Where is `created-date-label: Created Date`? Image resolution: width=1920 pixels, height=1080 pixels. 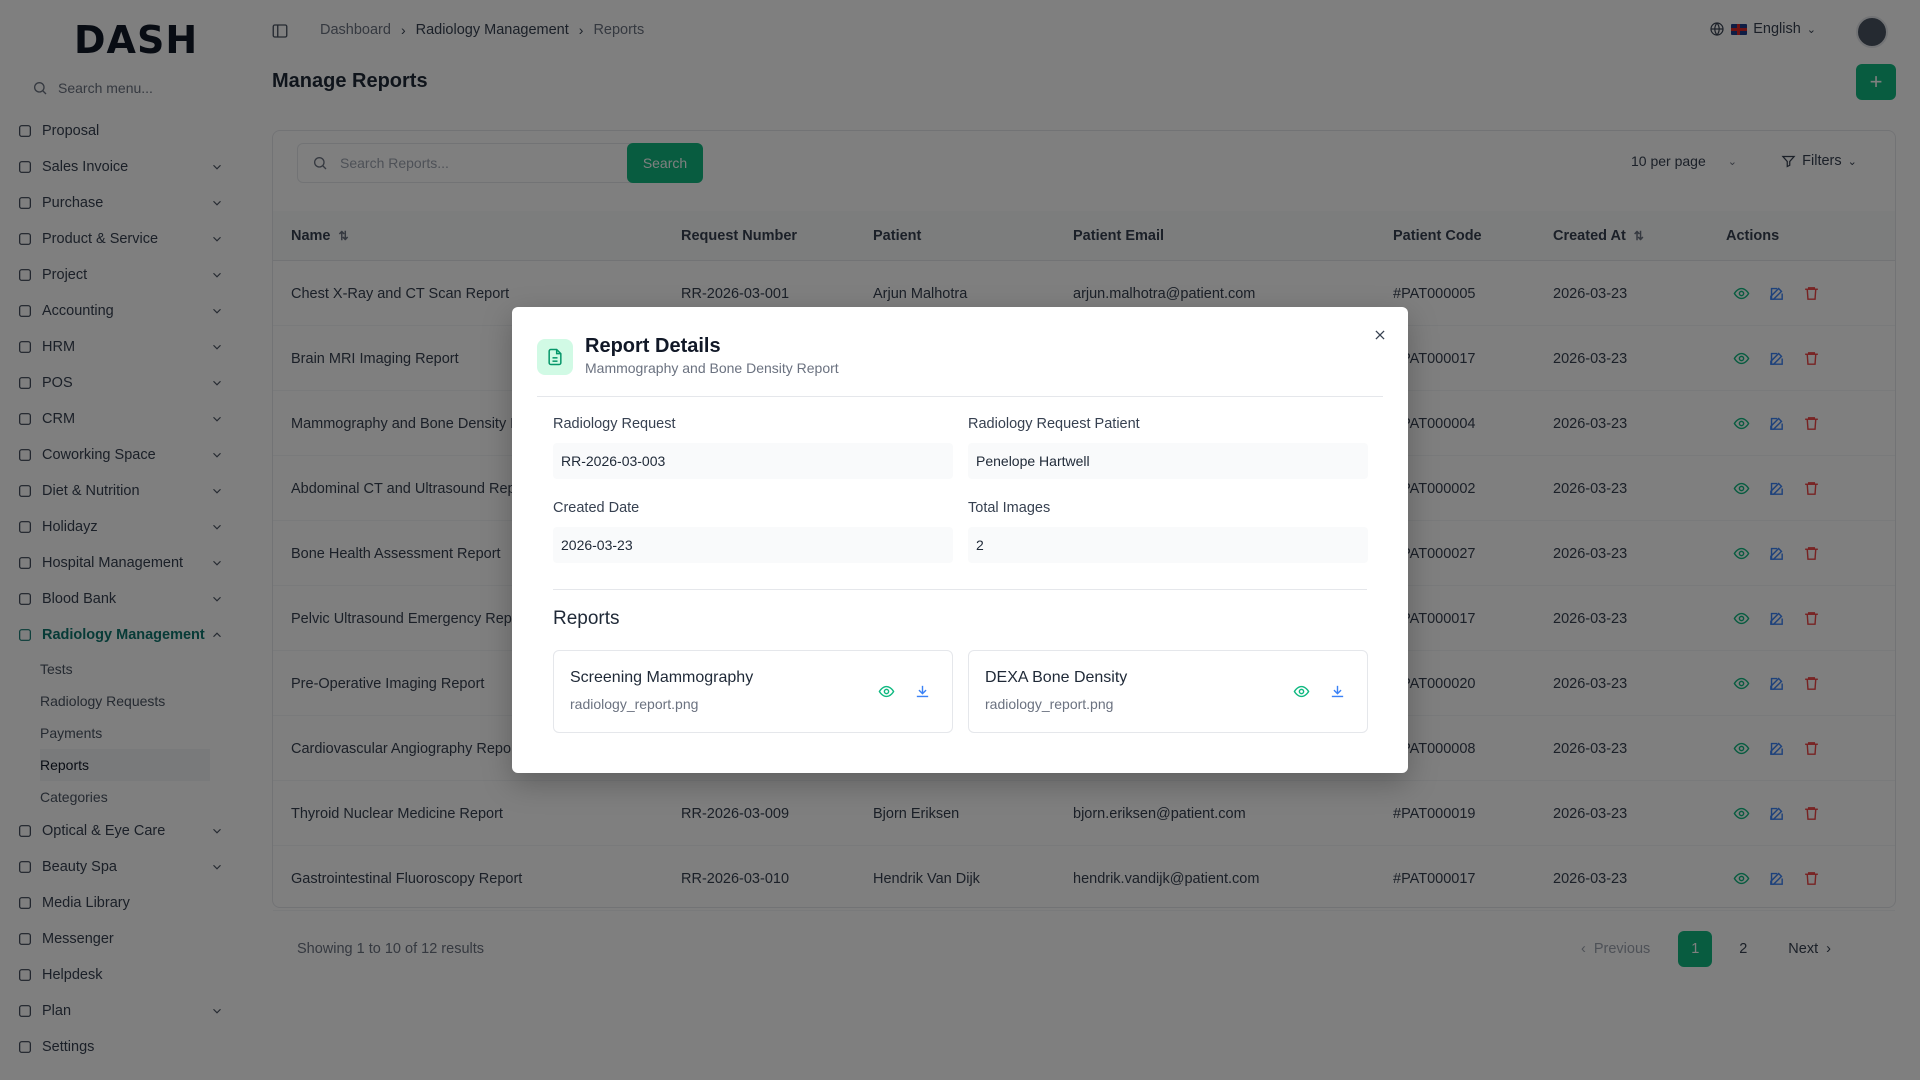
created-date-label: Created Date is located at coordinates (596, 508).